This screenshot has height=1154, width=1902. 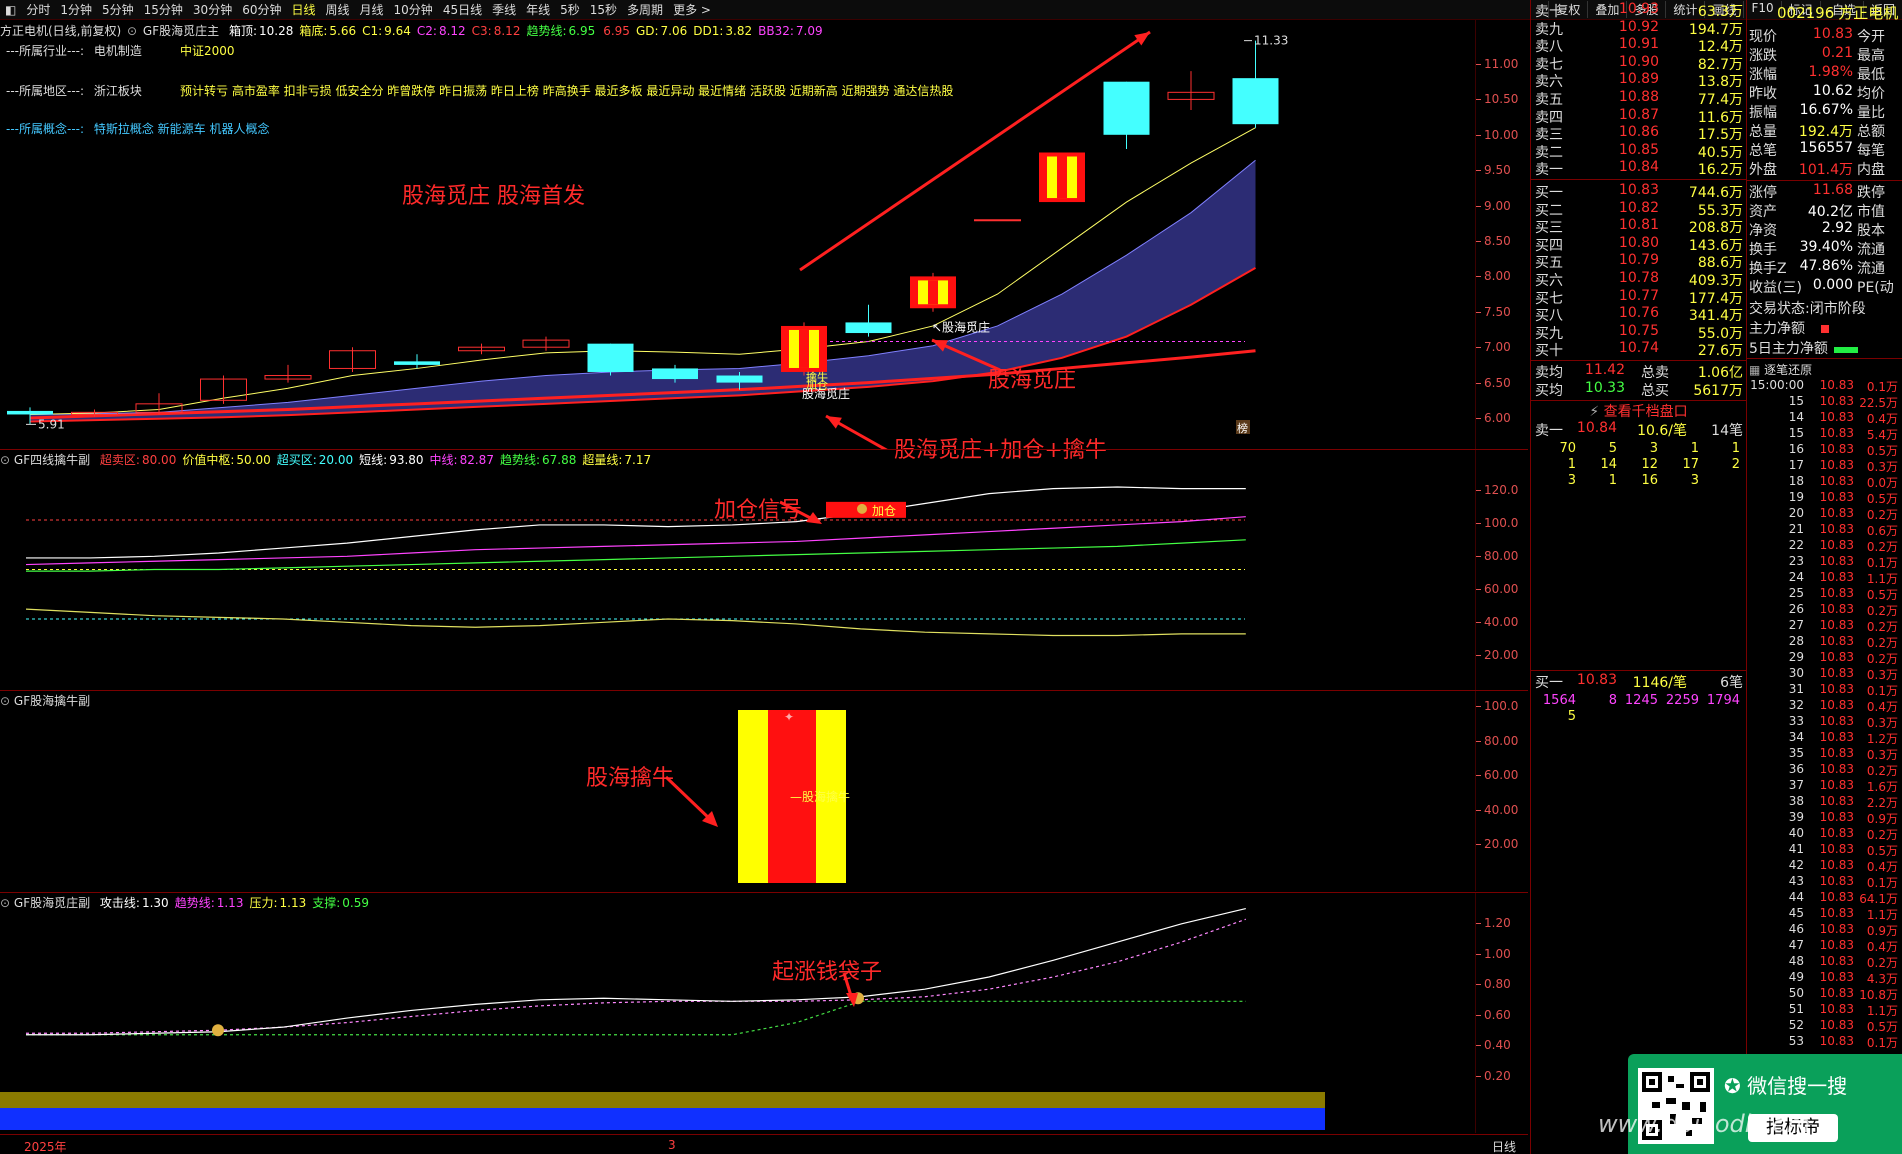 What do you see at coordinates (1639, 98) in the screenshot?
I see `ask-5: 卖五 10.88 77.4万` at bounding box center [1639, 98].